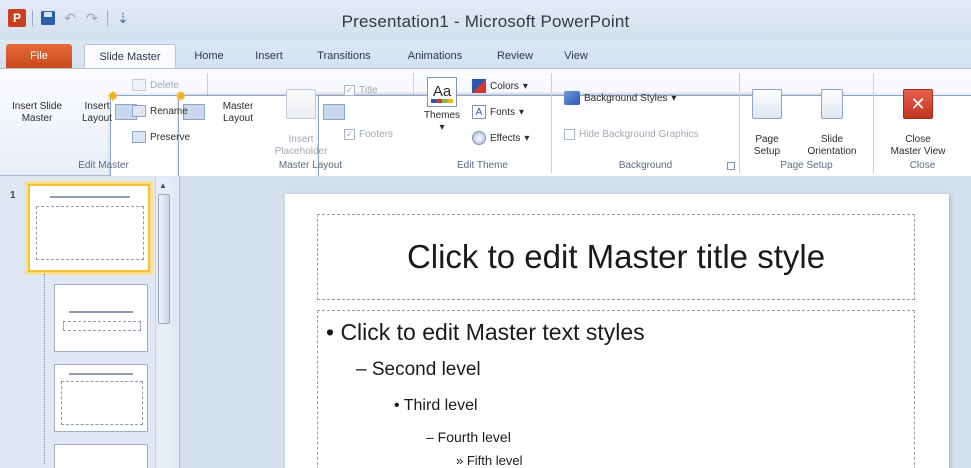  What do you see at coordinates (482, 165) in the screenshot?
I see `group-label-edit-theme: Edit Theme` at bounding box center [482, 165].